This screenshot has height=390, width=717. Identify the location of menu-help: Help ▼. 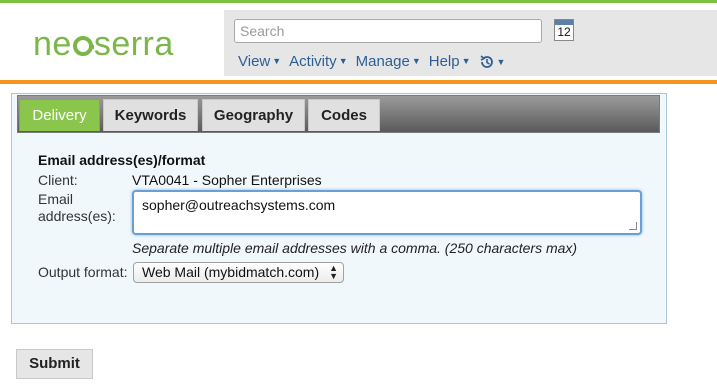
(450, 61).